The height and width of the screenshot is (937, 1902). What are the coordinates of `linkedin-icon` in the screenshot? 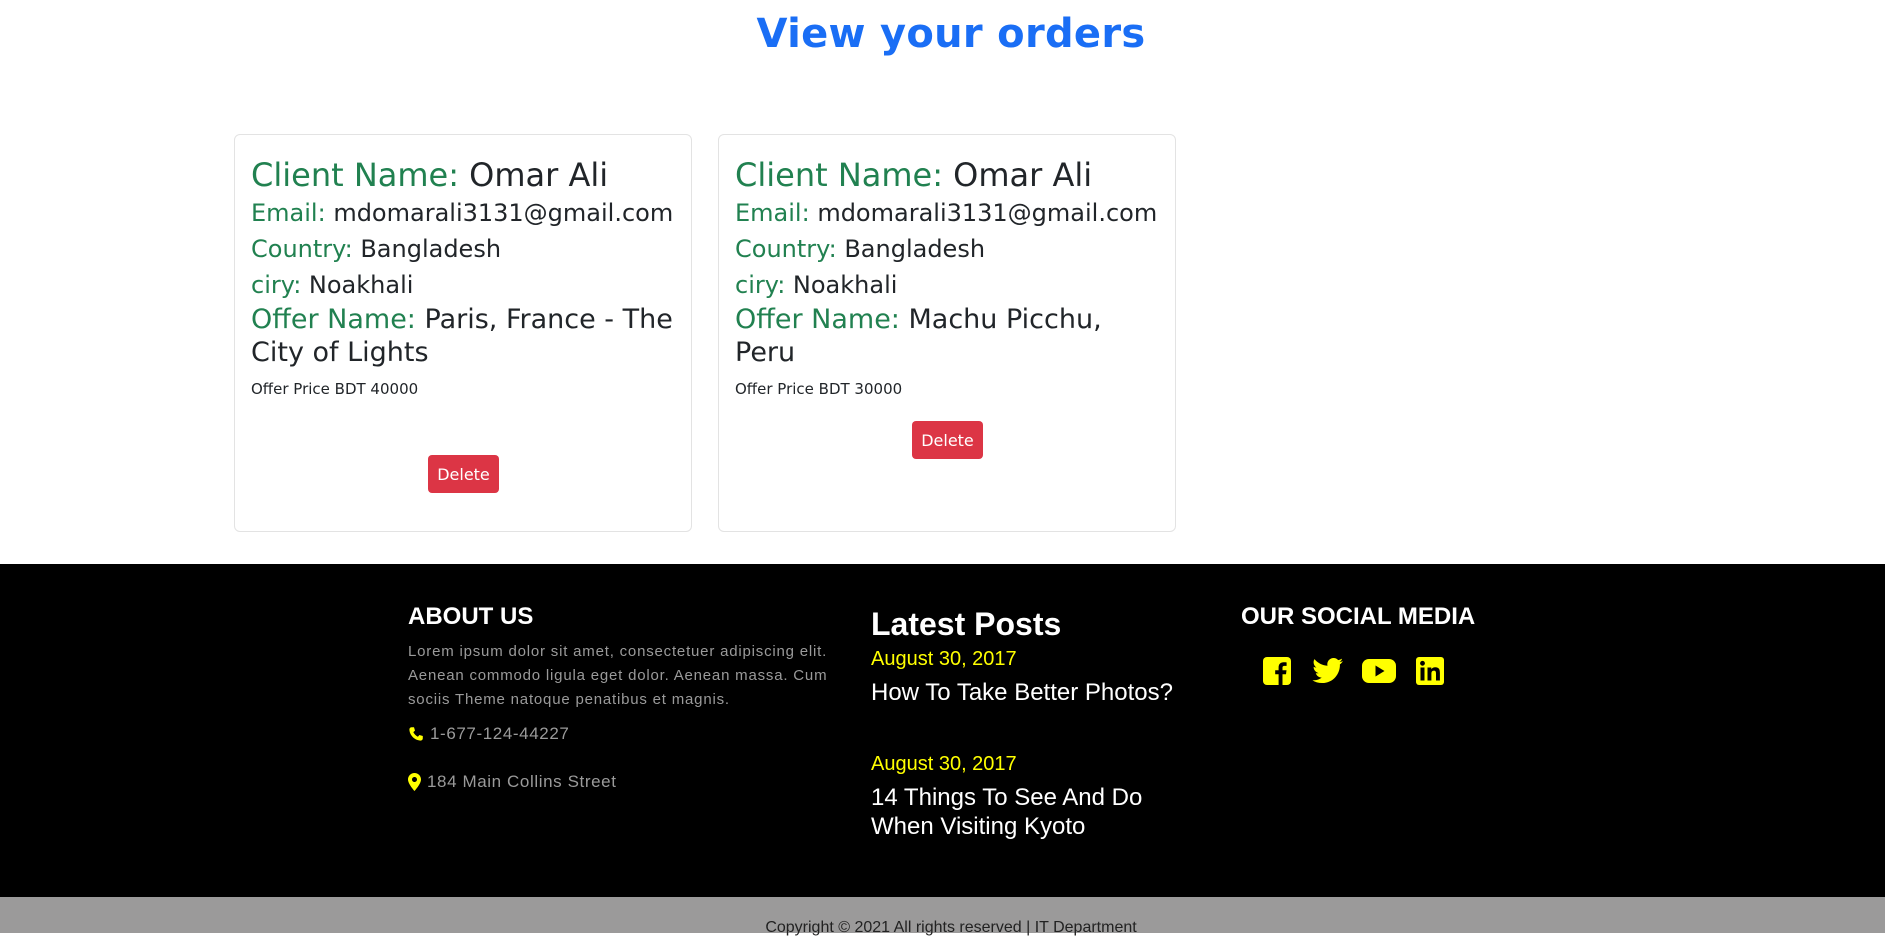 It's located at (1430, 671).